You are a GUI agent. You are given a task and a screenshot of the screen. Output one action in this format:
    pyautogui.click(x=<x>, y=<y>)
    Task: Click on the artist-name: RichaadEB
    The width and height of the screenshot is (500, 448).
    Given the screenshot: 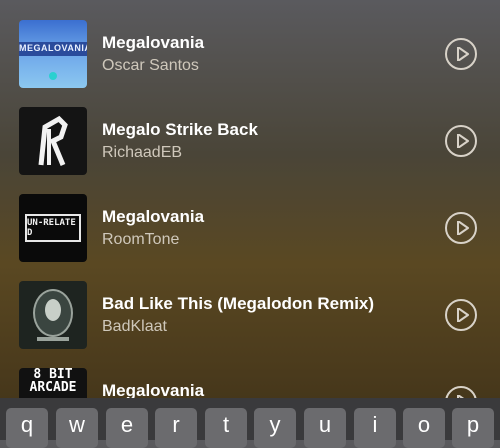 What is the action you would take?
    pyautogui.click(x=142, y=152)
    